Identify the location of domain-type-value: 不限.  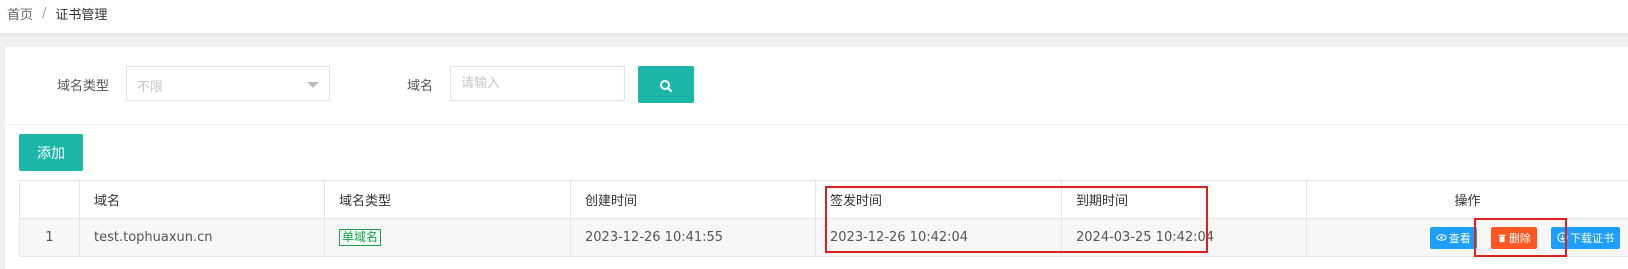
(150, 87).